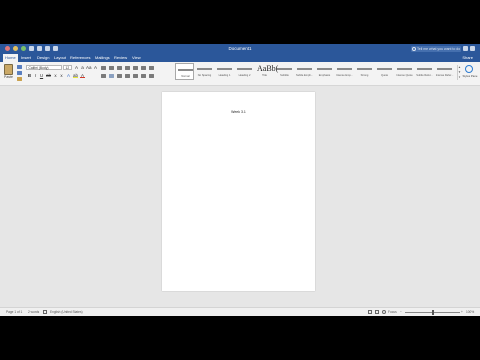 Image resolution: width=480 pixels, height=360 pixels. I want to click on expand-gallery-icon: ▾, so click(459, 77).